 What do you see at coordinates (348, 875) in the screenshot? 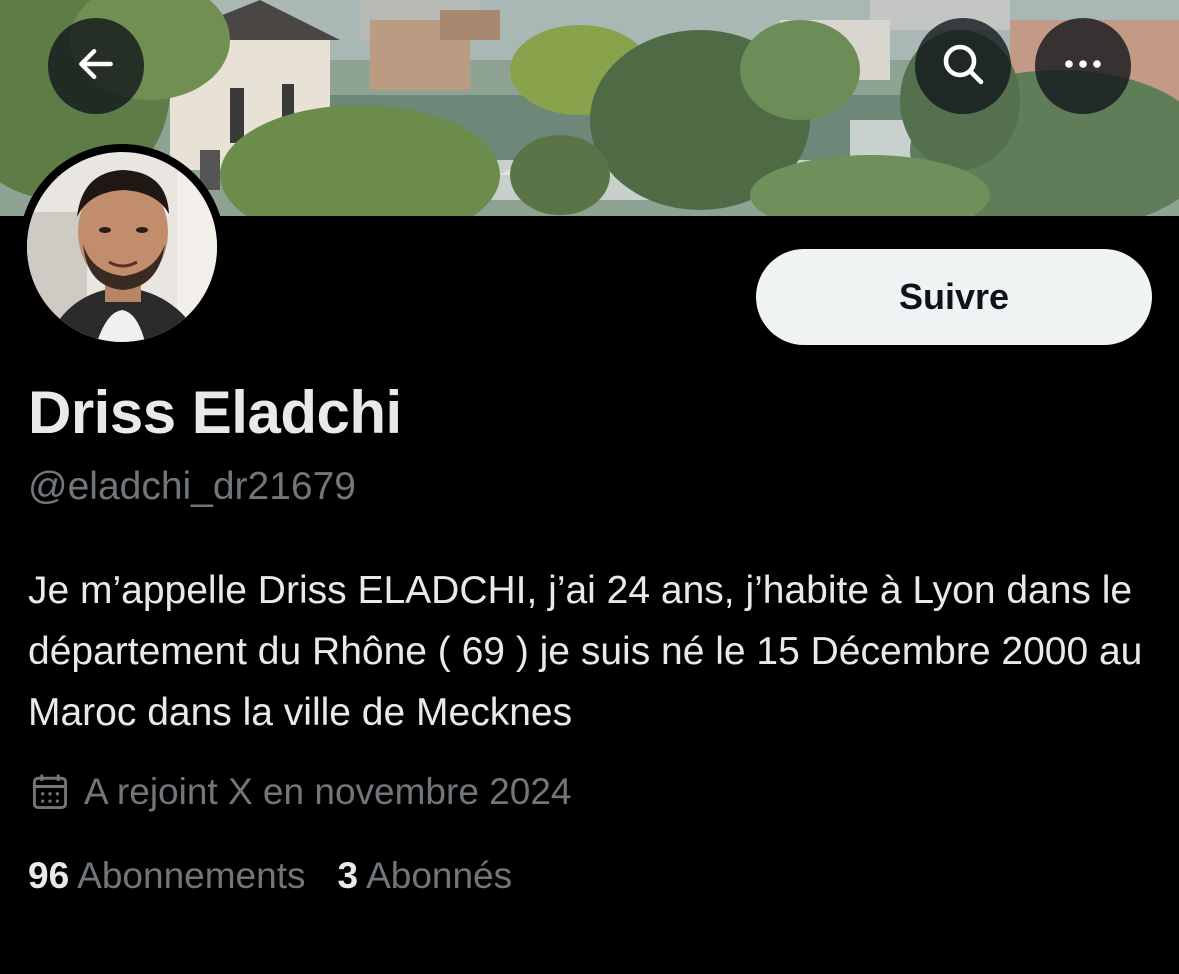
I see `followers-count: 3` at bounding box center [348, 875].